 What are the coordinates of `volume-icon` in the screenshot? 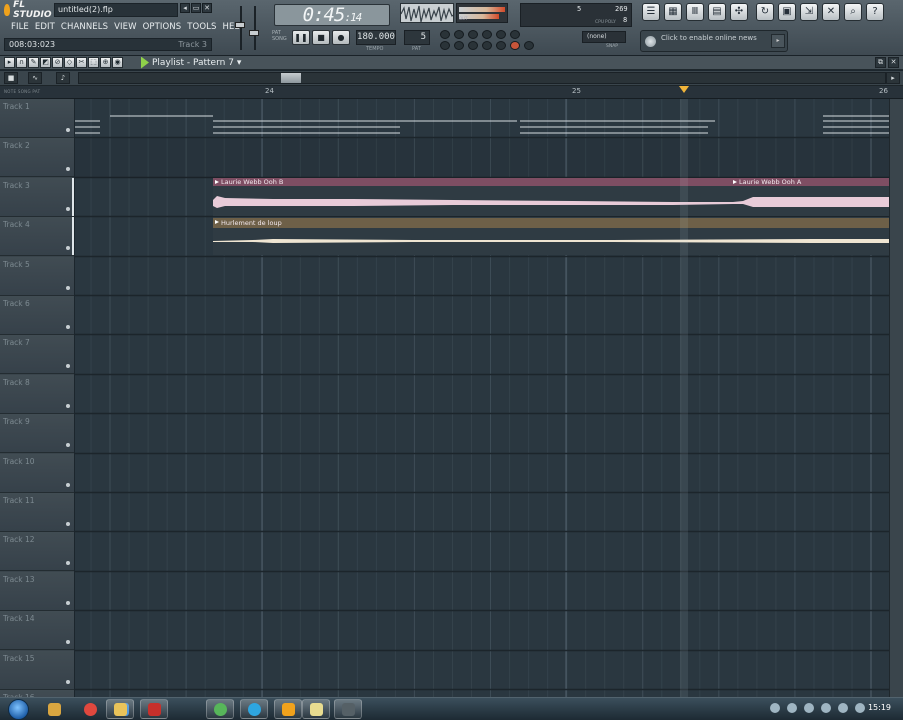 It's located at (860, 708).